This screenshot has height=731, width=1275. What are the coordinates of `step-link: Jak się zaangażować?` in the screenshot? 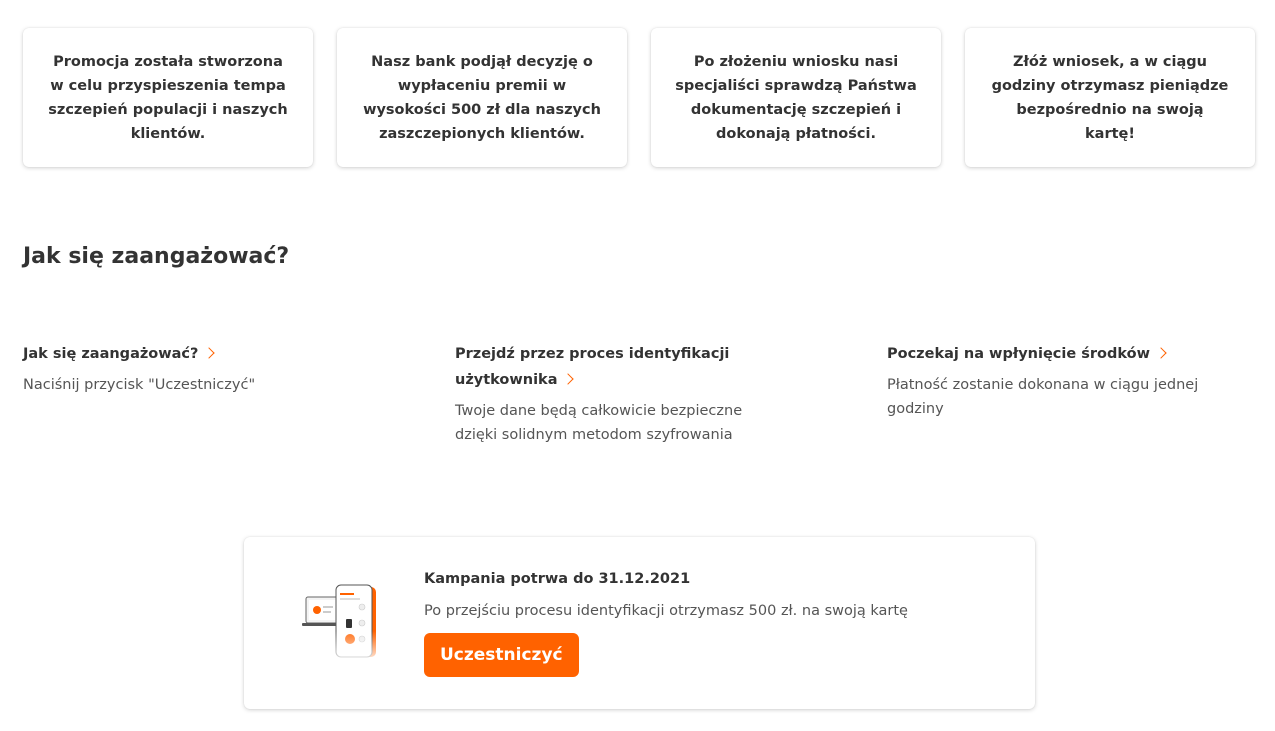 It's located at (203, 354).